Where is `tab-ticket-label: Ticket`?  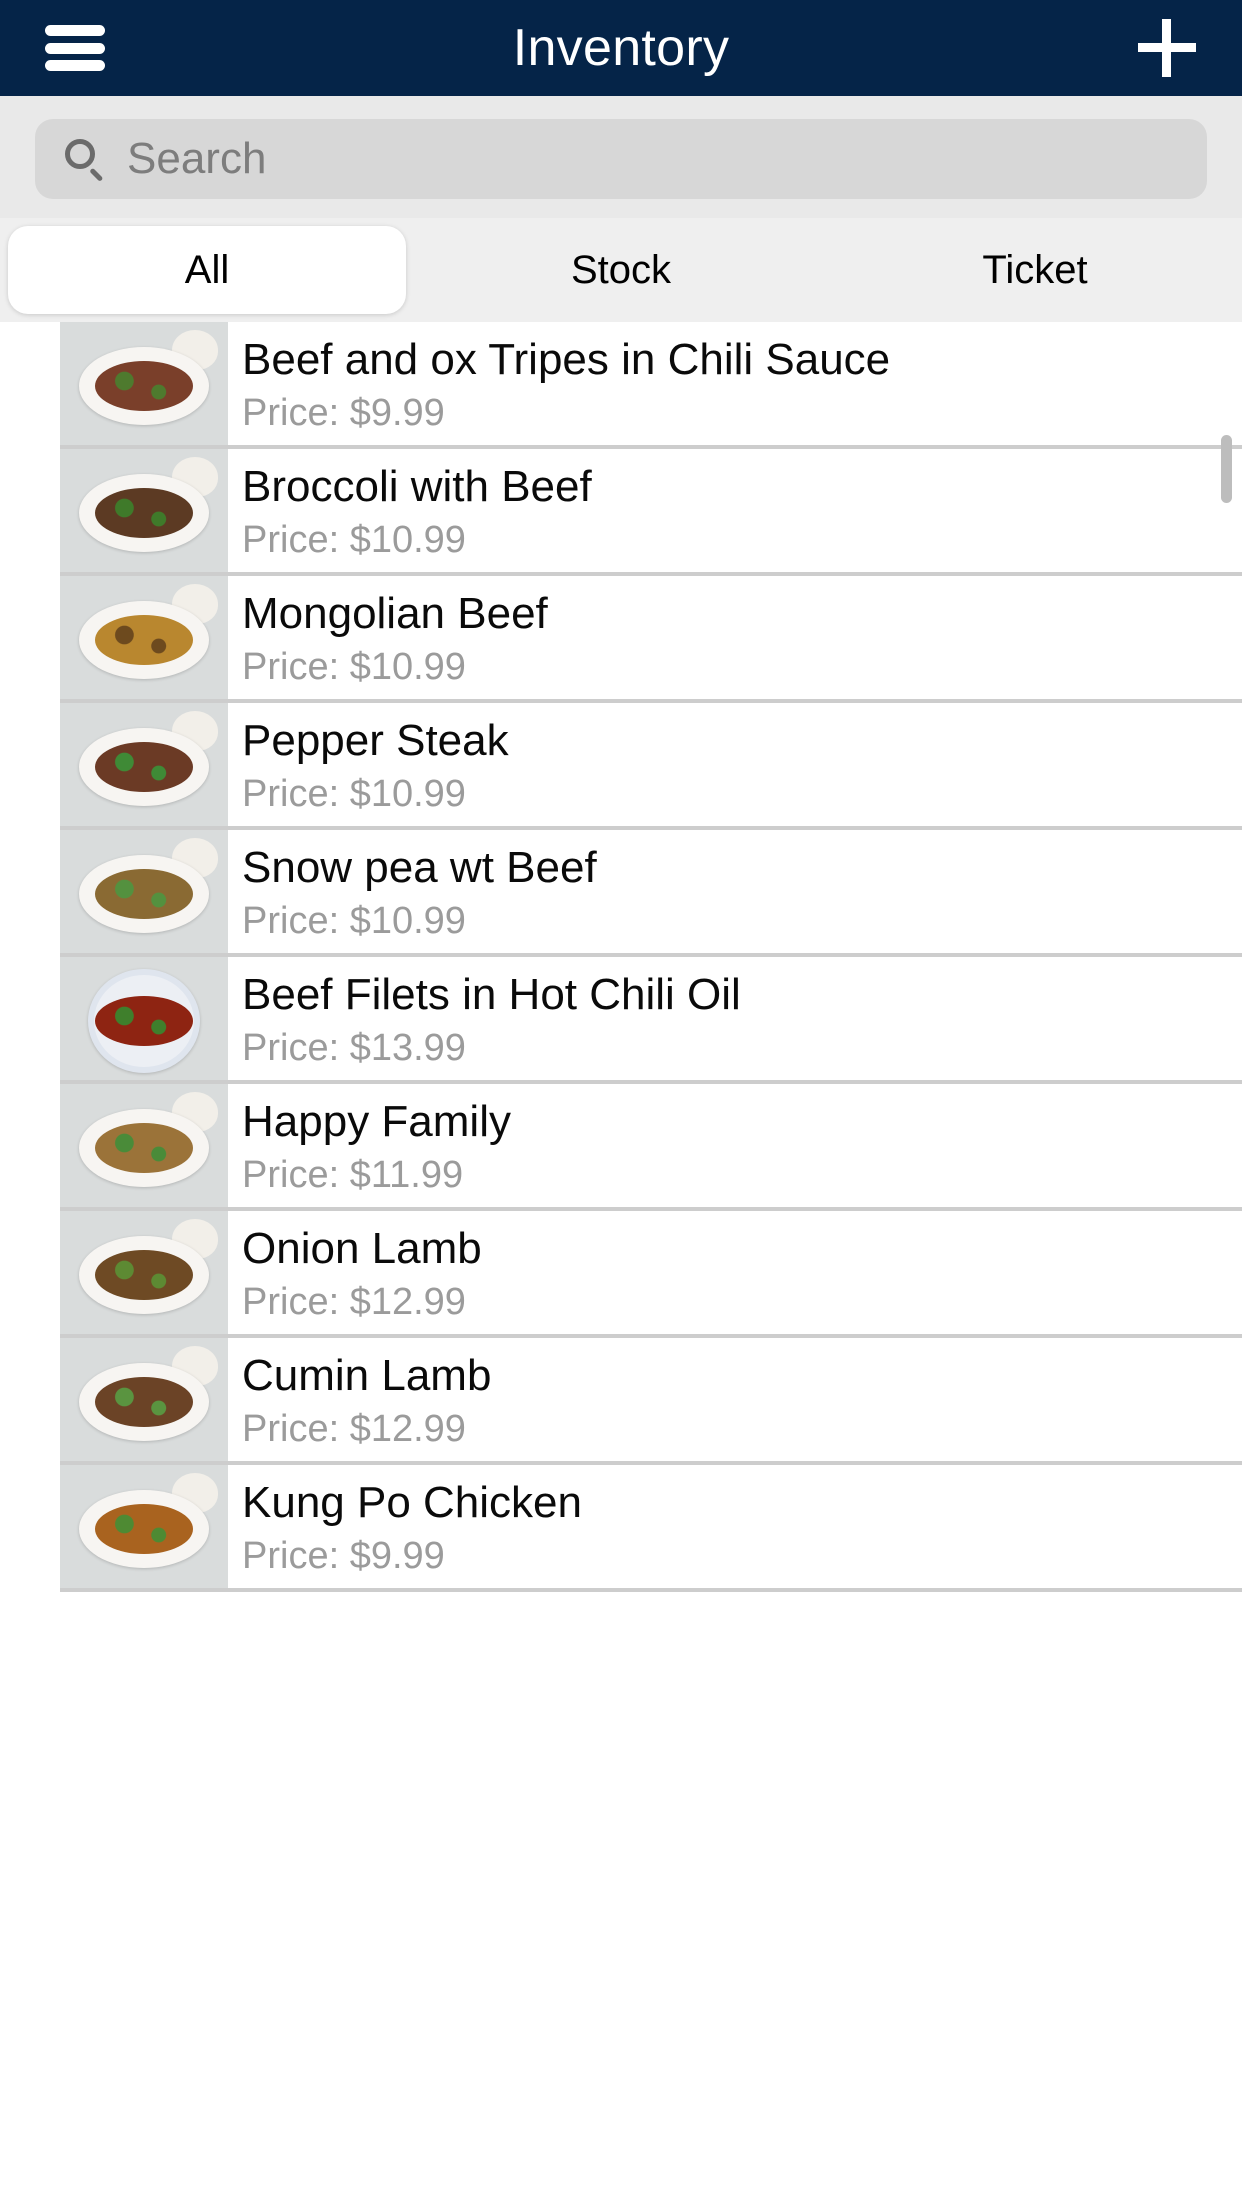 tab-ticket-label: Ticket is located at coordinates (1035, 269).